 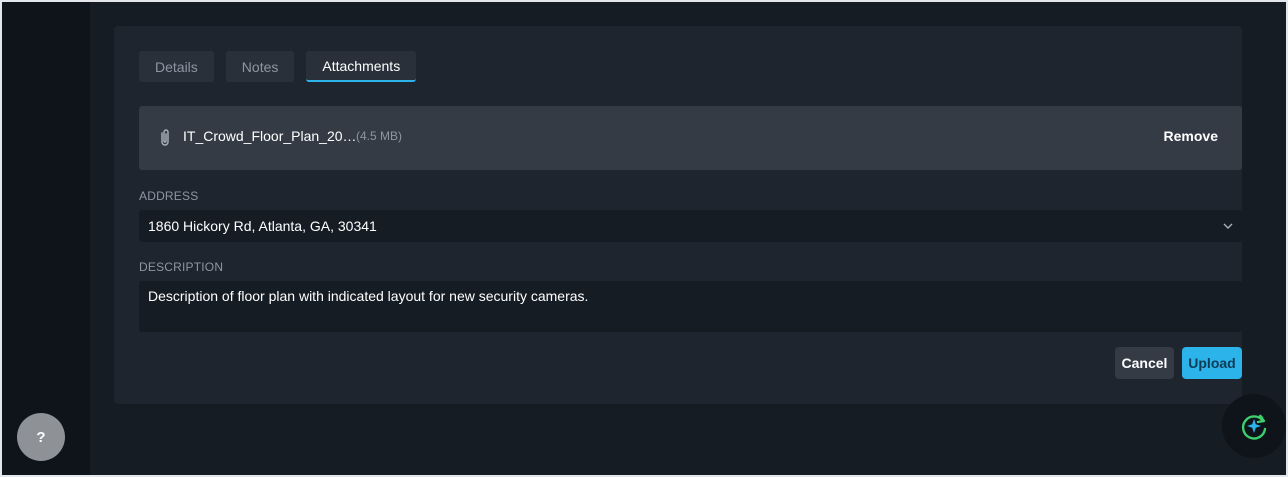 What do you see at coordinates (176, 66) in the screenshot?
I see `tab-details: Details` at bounding box center [176, 66].